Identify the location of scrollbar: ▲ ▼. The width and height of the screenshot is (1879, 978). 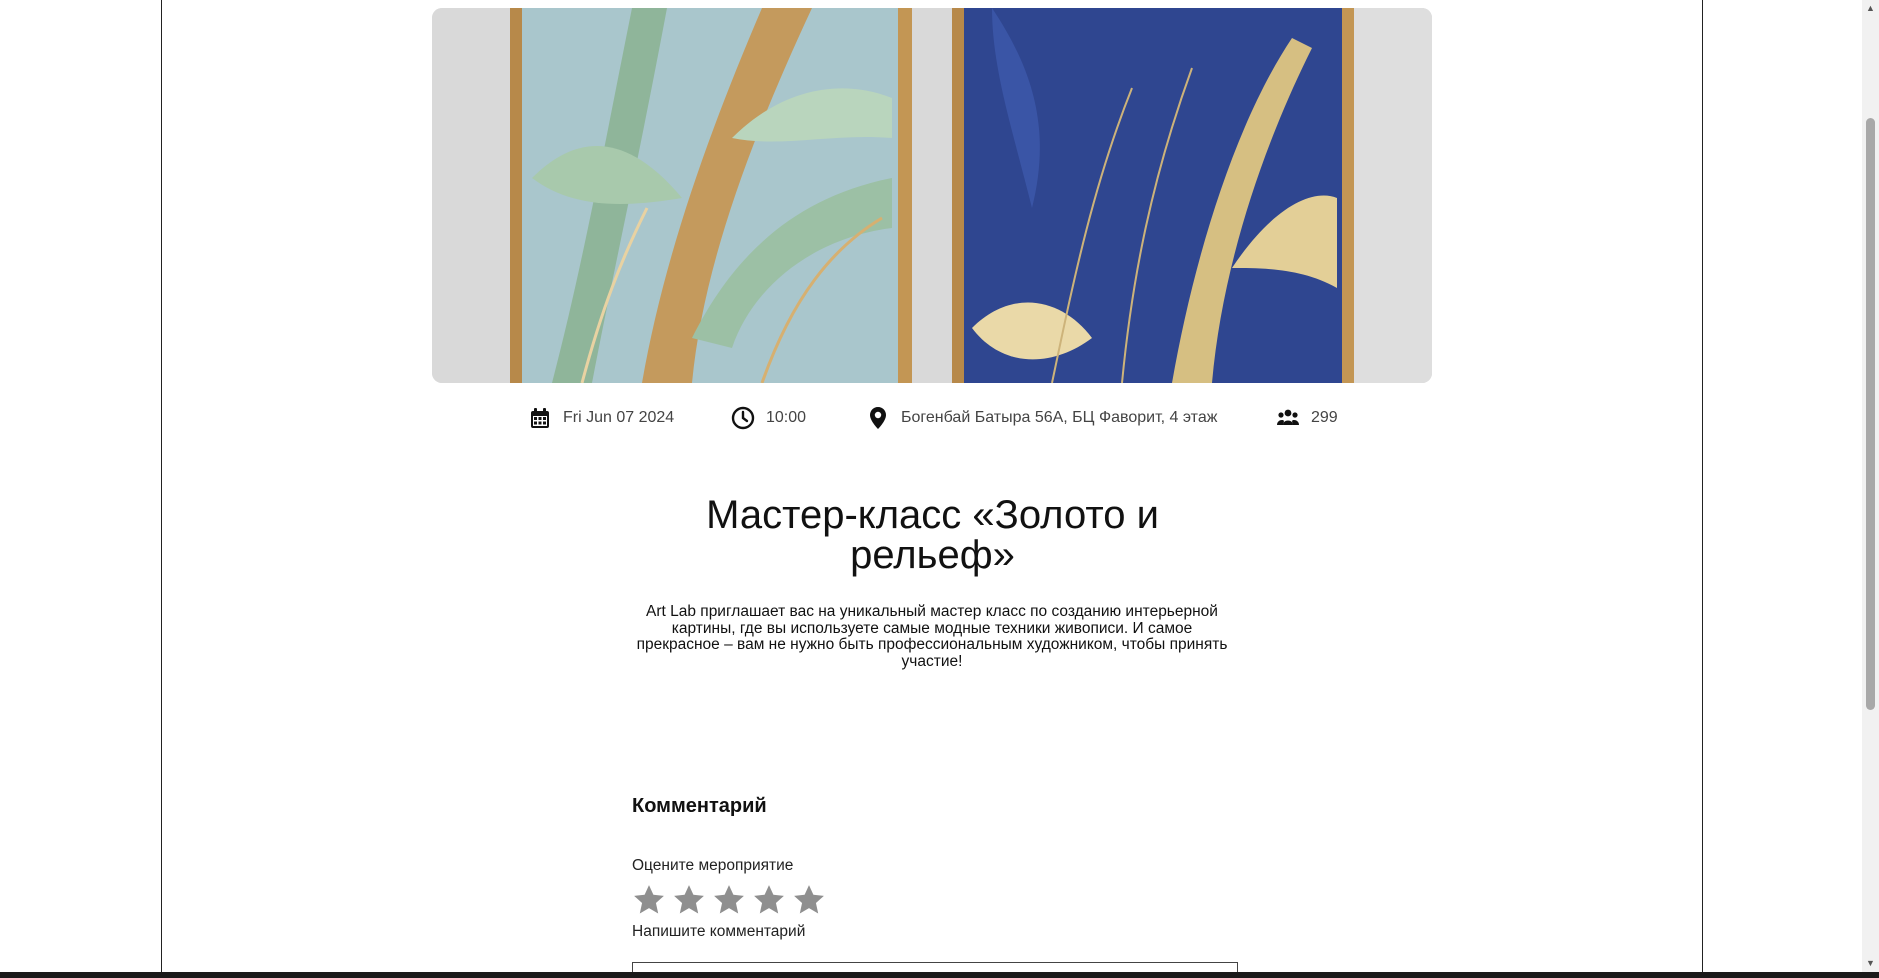
(1870, 486).